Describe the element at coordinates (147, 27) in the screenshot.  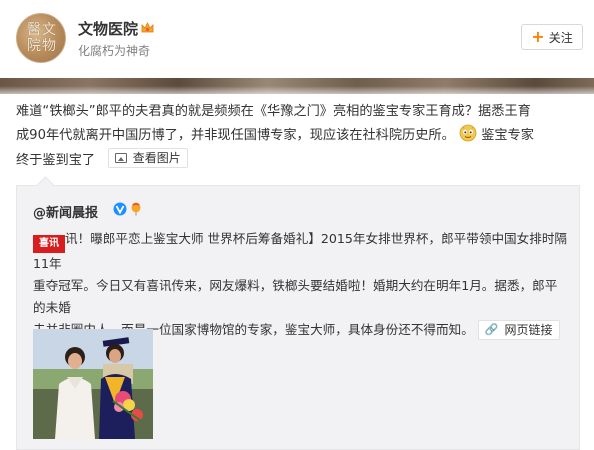
I see `vip-badge-icon` at that location.